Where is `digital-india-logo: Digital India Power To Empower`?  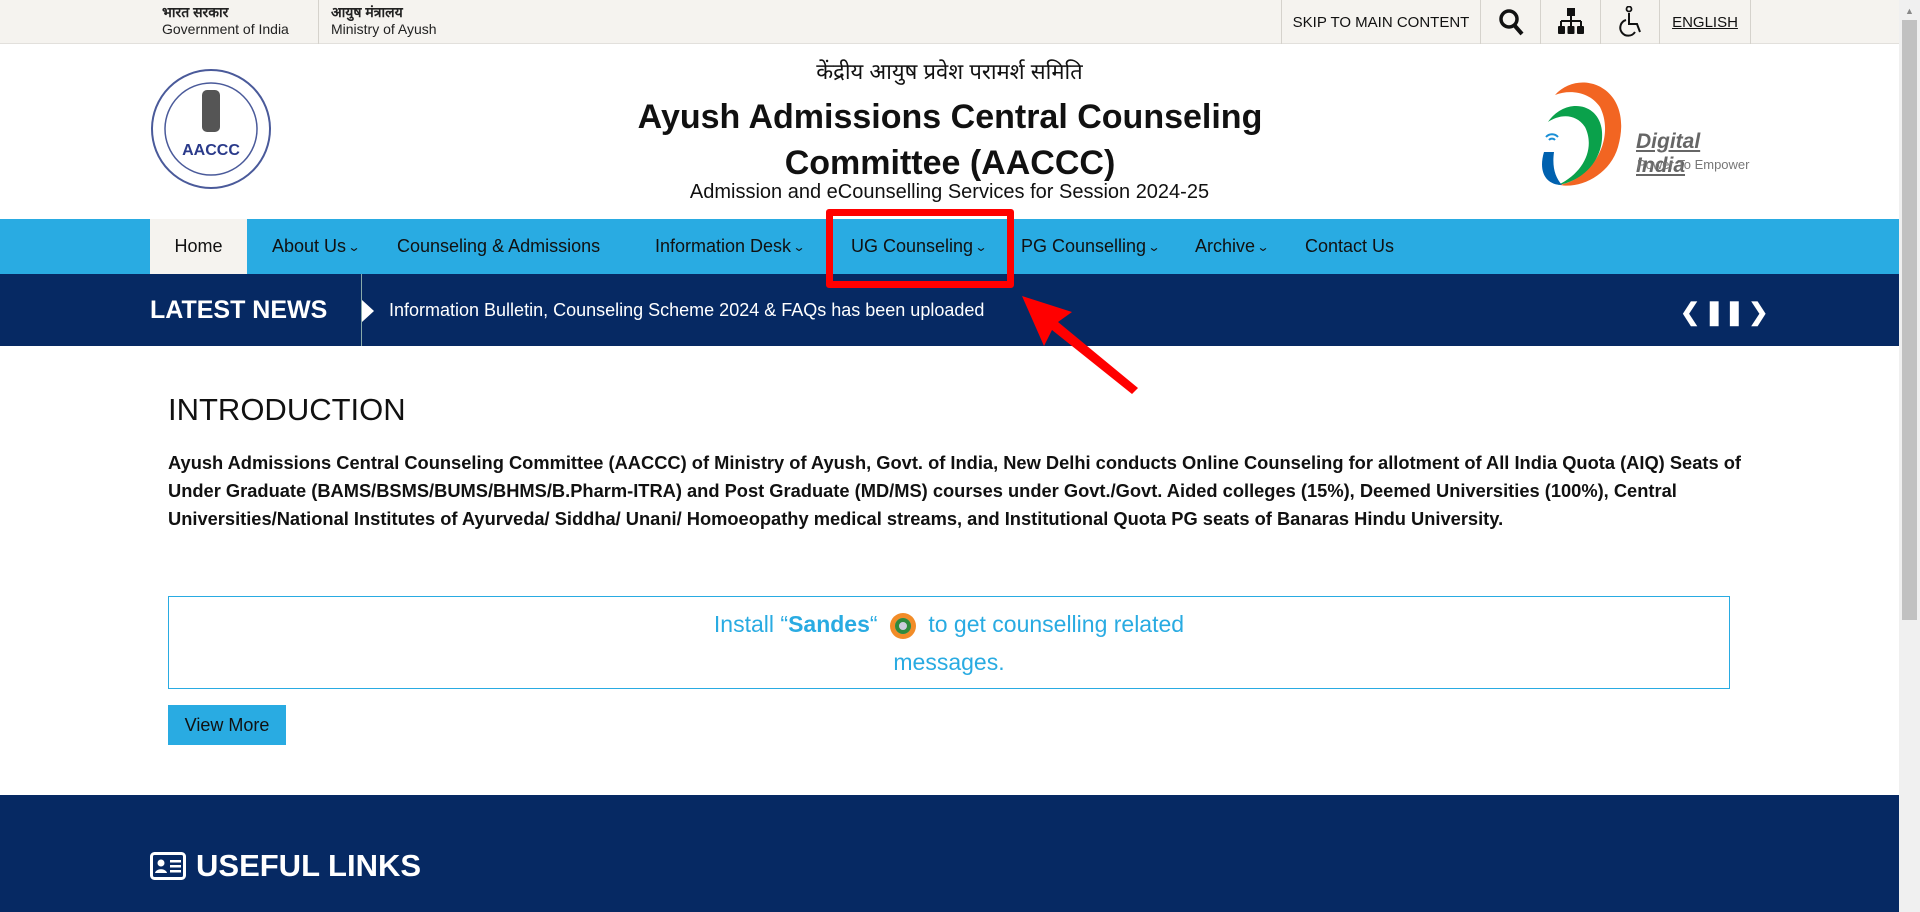 digital-india-logo: Digital India Power To Empower is located at coordinates (1645, 134).